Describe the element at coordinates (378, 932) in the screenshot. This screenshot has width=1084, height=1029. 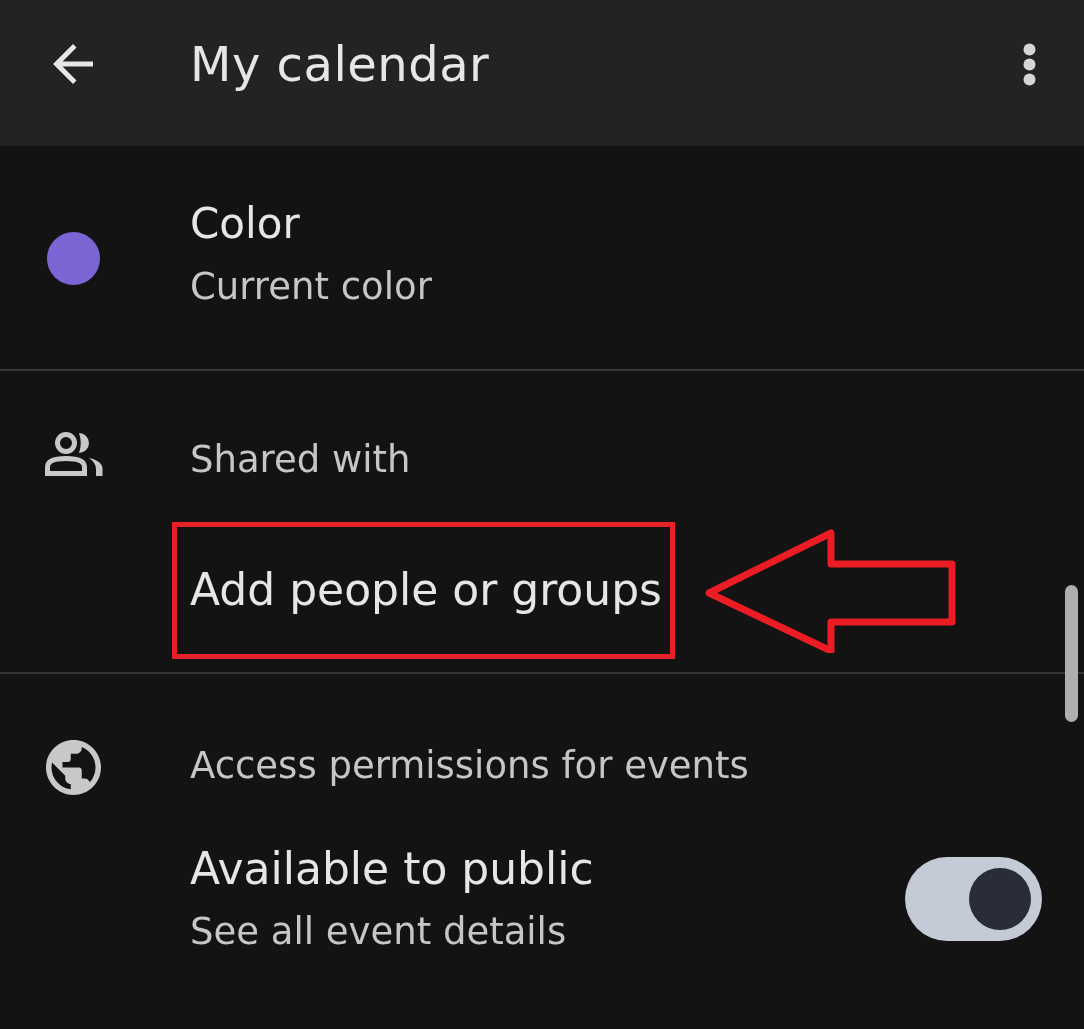
I see `setting-description: See all event details` at that location.